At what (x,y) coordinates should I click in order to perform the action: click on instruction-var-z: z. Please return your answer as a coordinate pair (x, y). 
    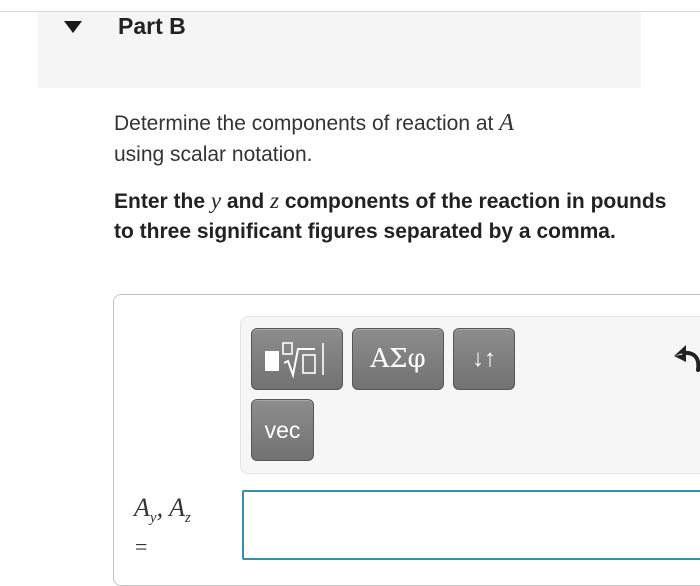
    Looking at the image, I should click on (275, 200).